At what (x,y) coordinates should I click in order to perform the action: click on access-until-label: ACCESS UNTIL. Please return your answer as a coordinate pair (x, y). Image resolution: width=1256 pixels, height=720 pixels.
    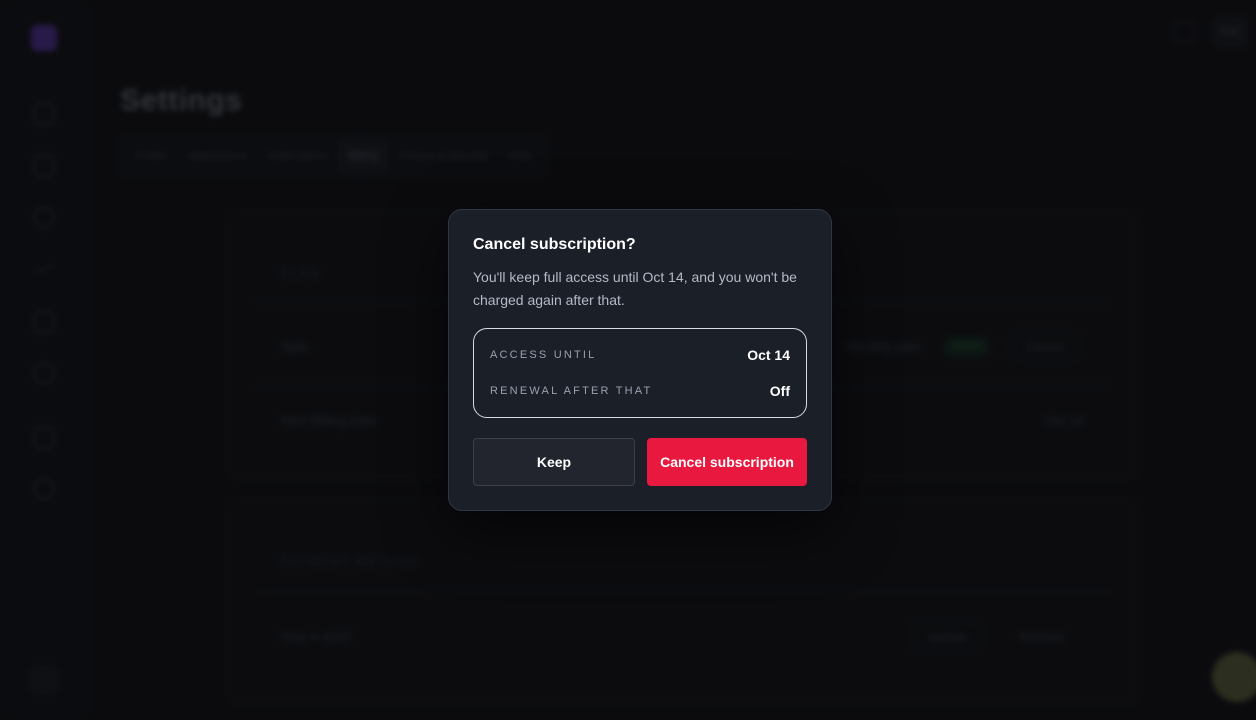
    Looking at the image, I should click on (543, 355).